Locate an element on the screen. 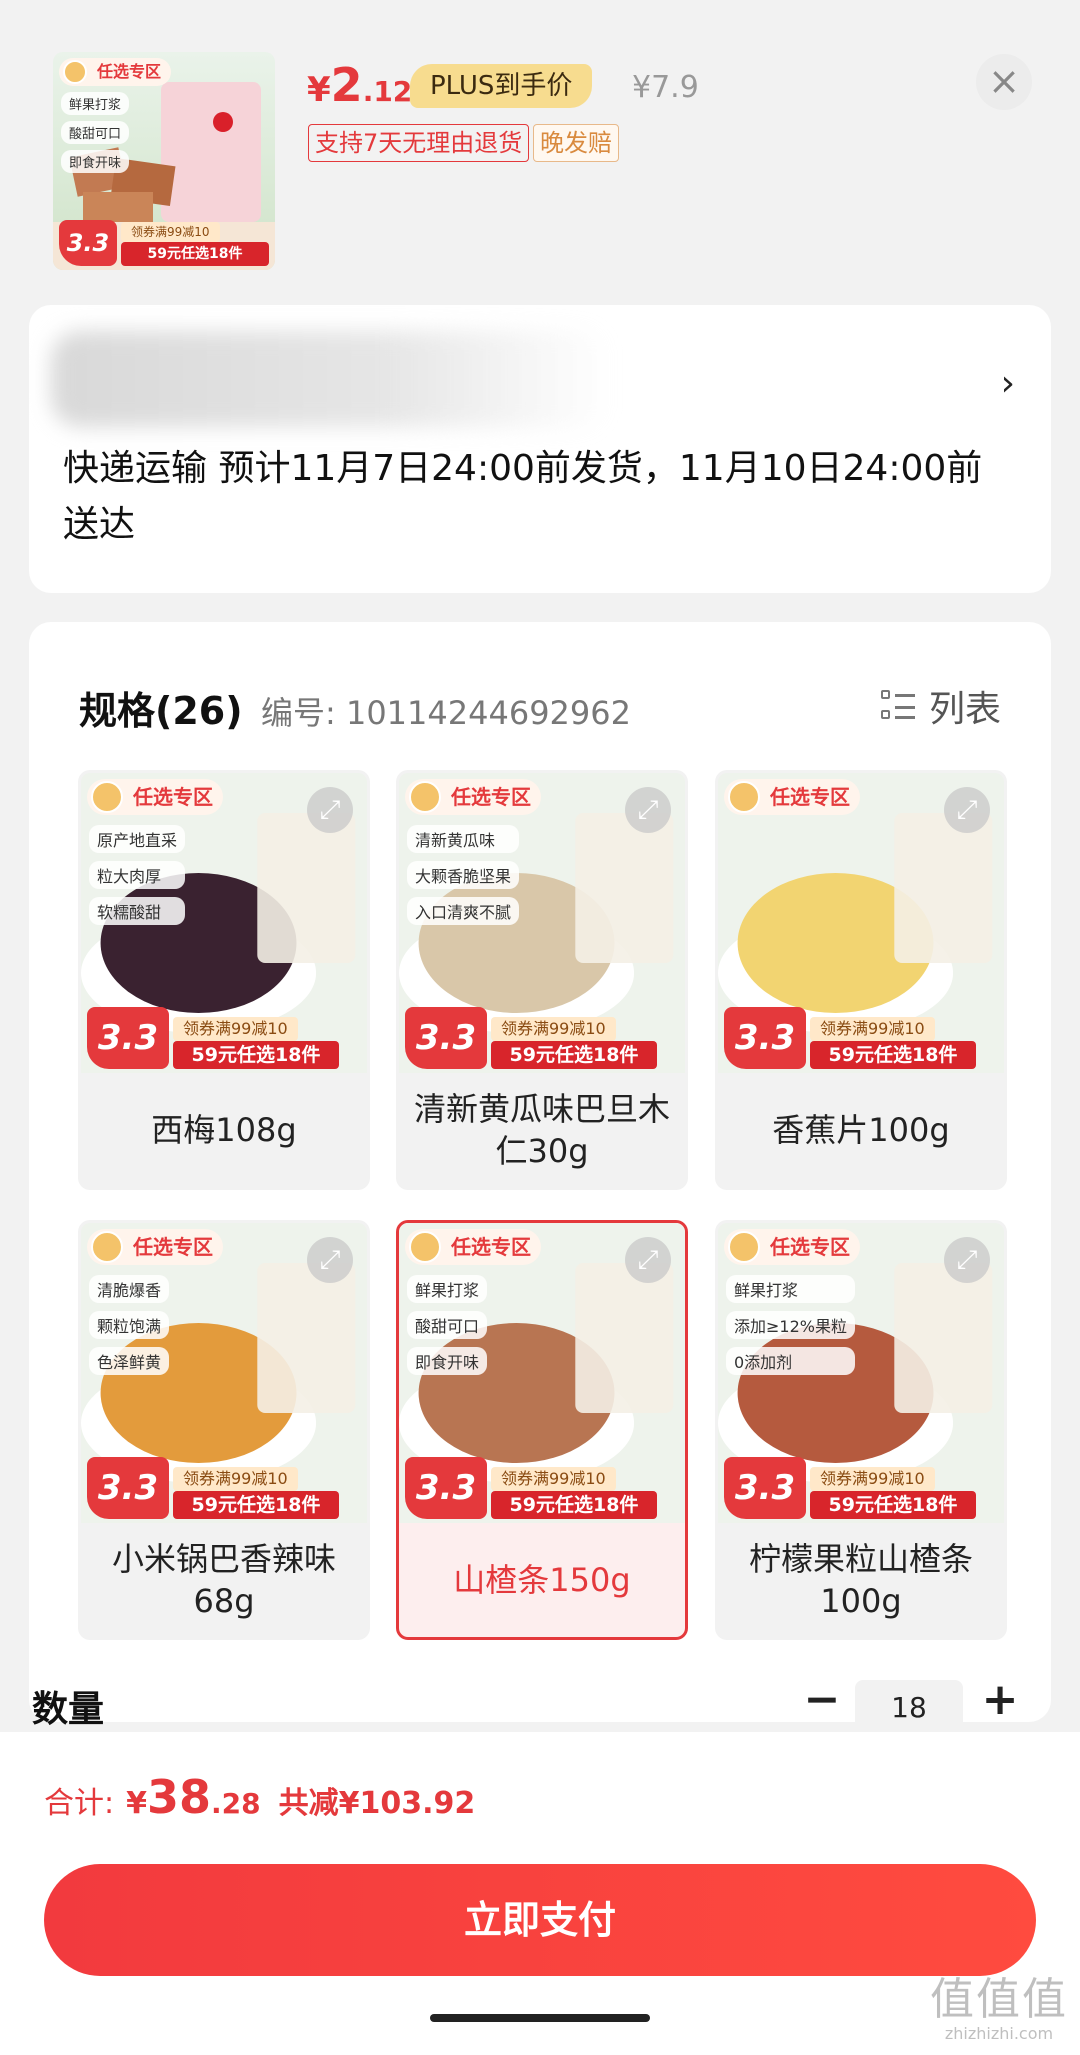  bullet: 粒大肉厚 is located at coordinates (137, 875).